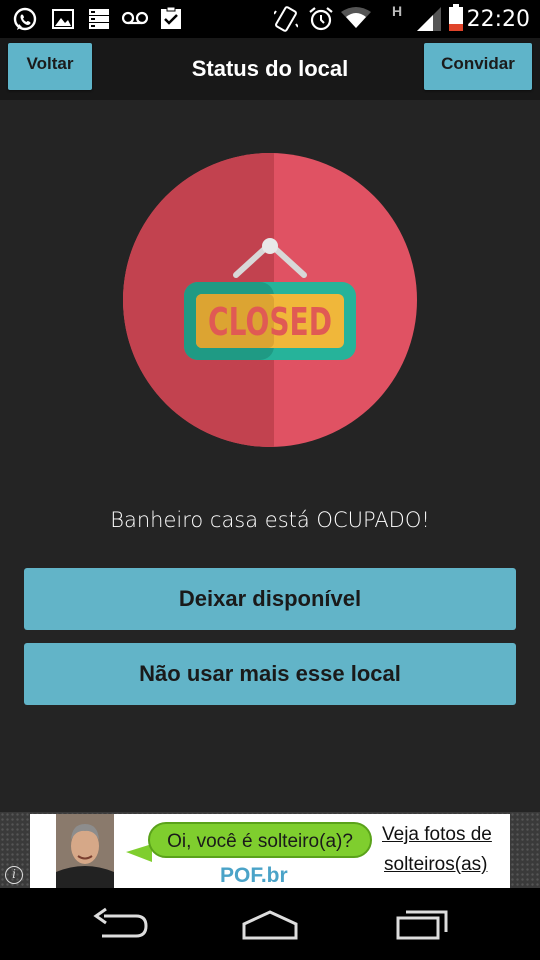  What do you see at coordinates (456, 20) in the screenshot?
I see `battery-icon` at bounding box center [456, 20].